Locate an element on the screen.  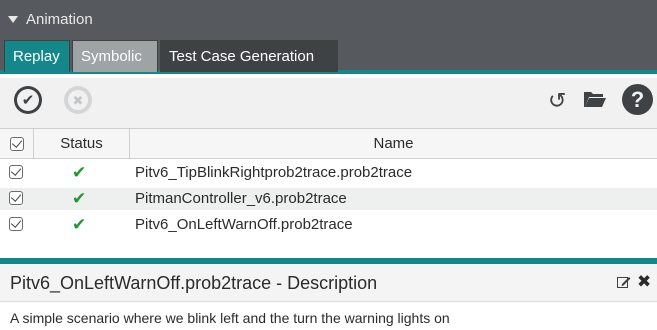
name-column-header: Name is located at coordinates (393, 143).